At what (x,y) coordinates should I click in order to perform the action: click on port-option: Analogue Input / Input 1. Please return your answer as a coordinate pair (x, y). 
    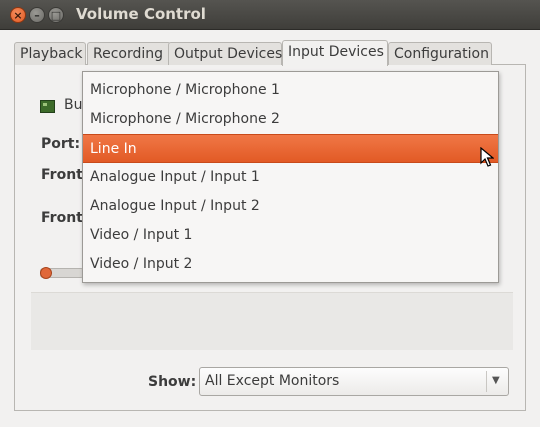
    Looking at the image, I should click on (290, 177).